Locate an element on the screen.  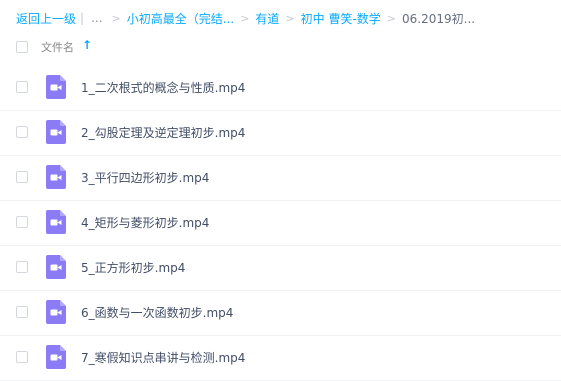
column-header-filename: 文件名 is located at coordinates (57, 47).